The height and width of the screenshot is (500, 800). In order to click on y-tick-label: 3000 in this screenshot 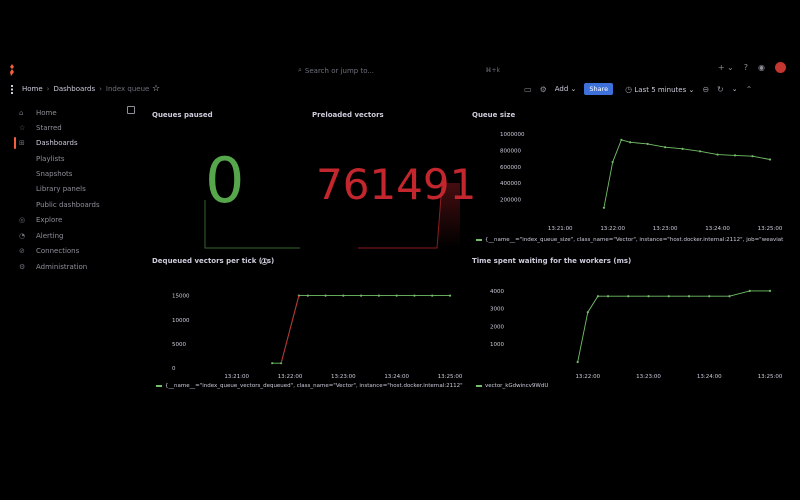, I will do `click(497, 310)`.